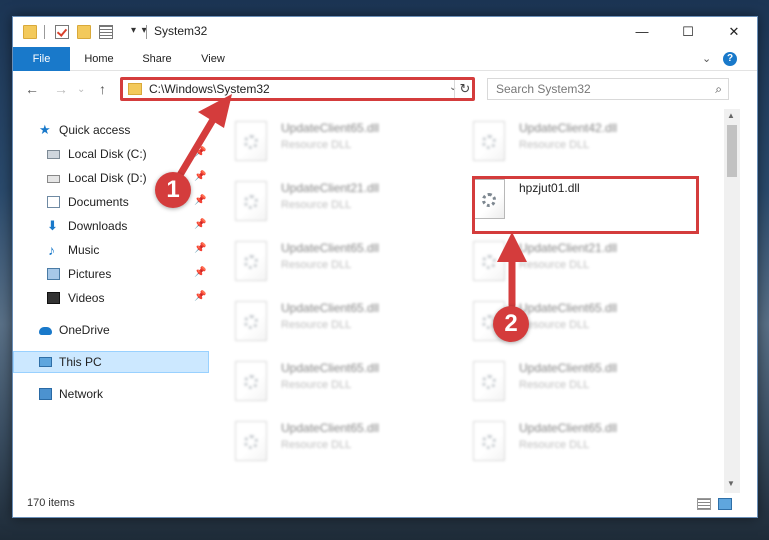  I want to click on scroll-down-icon: ▼, so click(731, 483).